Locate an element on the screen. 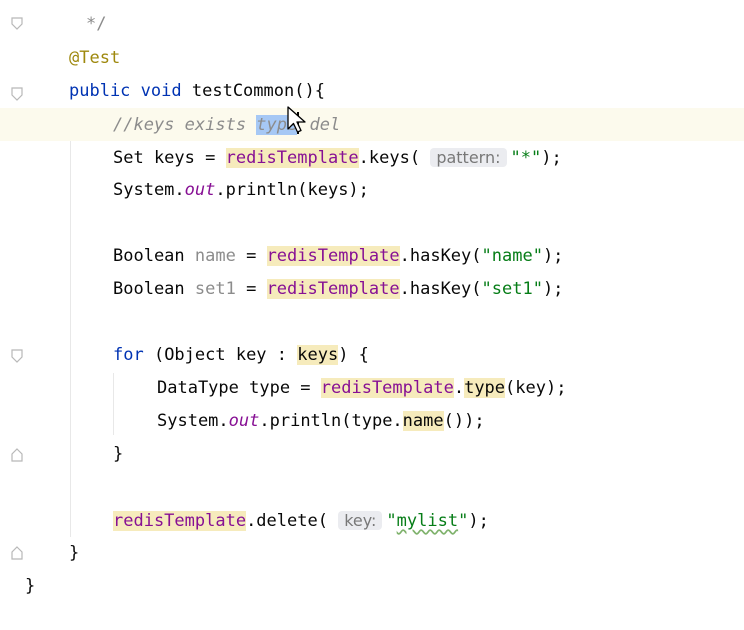  code-text: Set keys = is located at coordinates (169, 158).